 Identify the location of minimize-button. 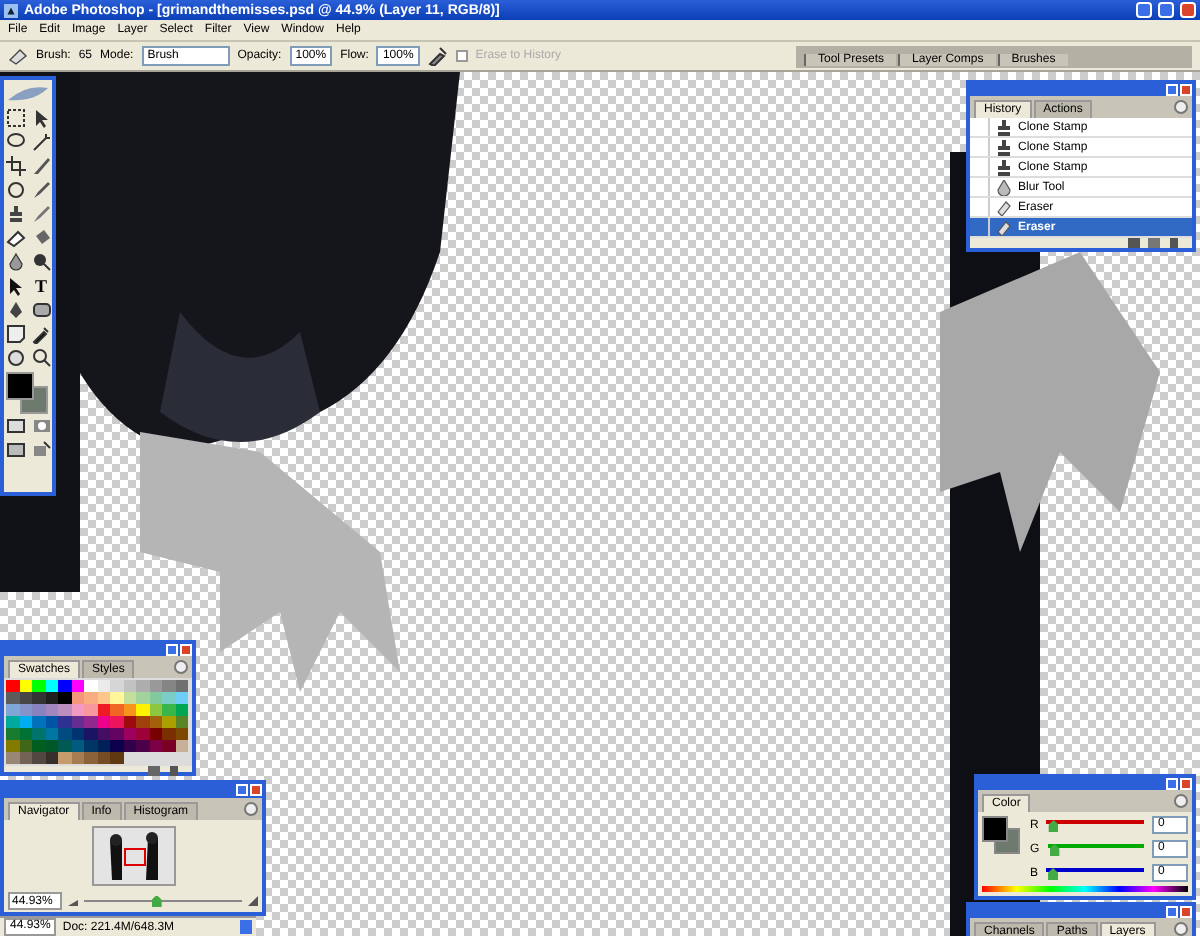
(1144, 10).